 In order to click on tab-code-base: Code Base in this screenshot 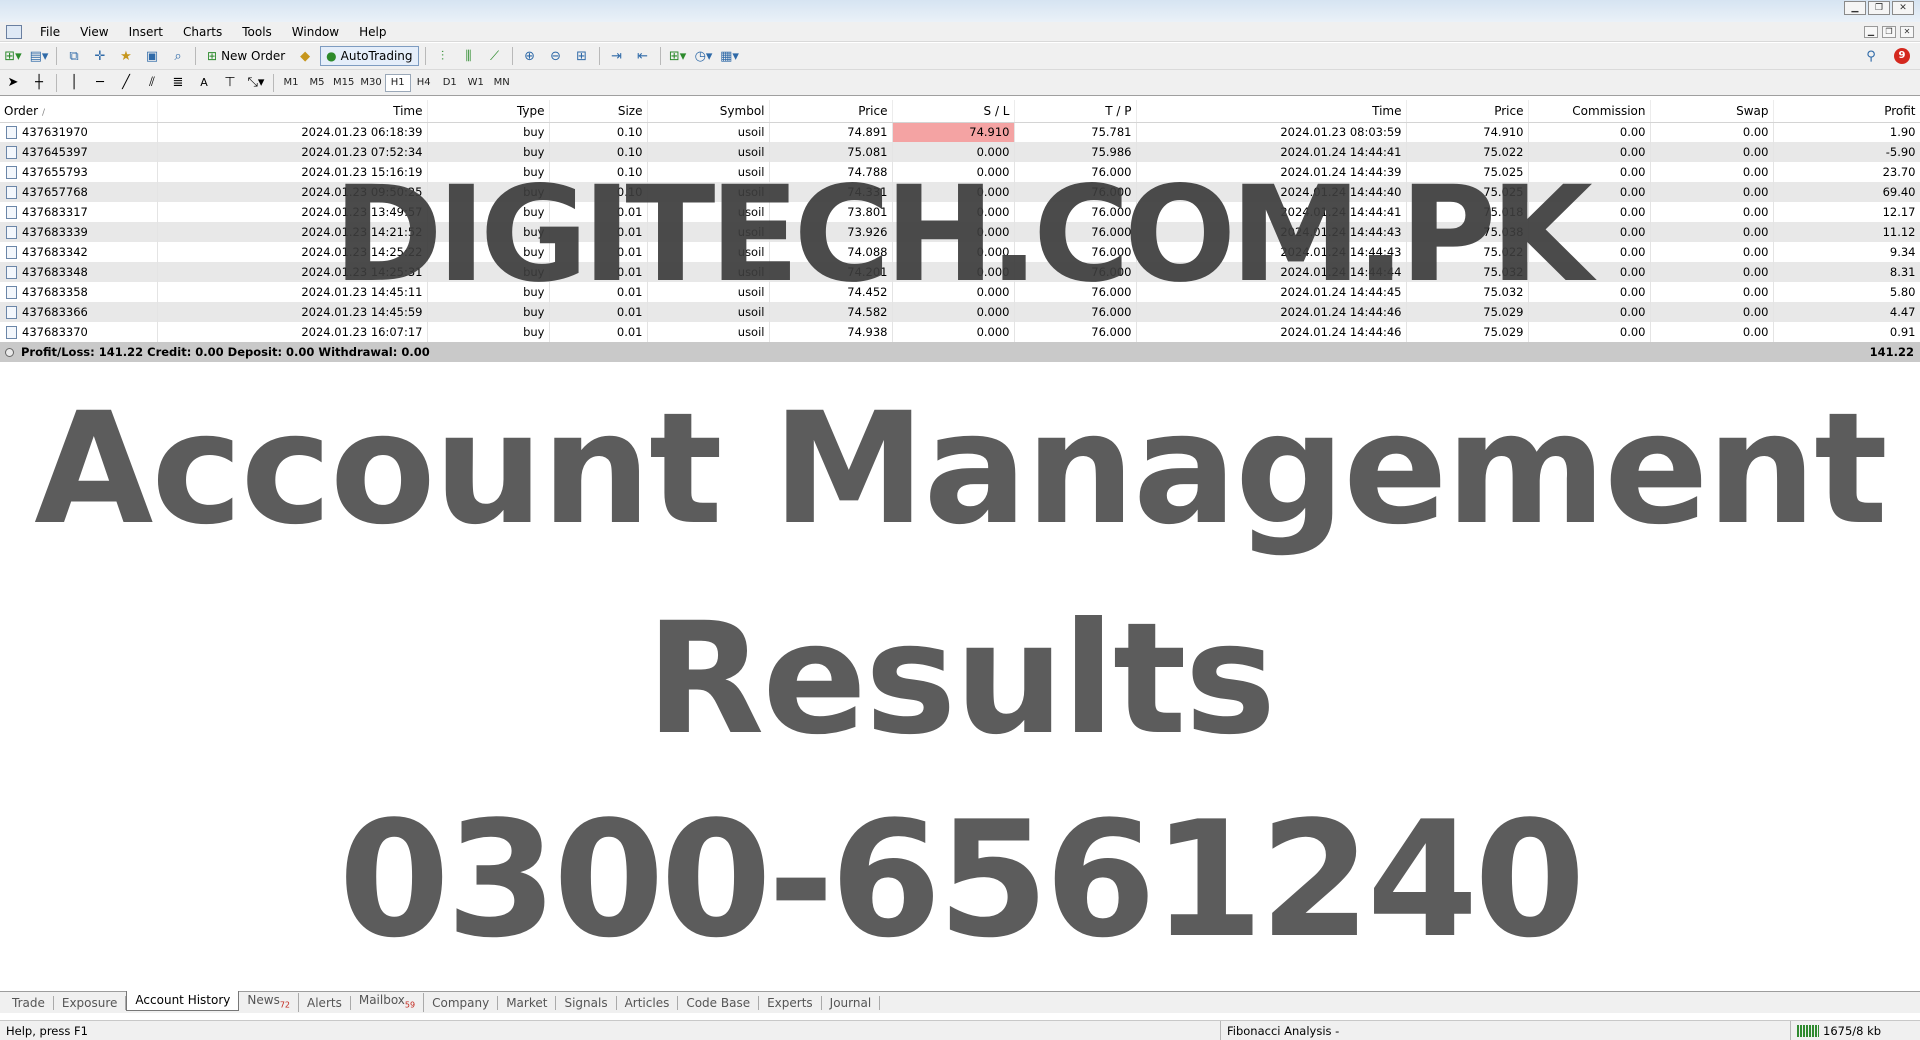, I will do `click(719, 1002)`.